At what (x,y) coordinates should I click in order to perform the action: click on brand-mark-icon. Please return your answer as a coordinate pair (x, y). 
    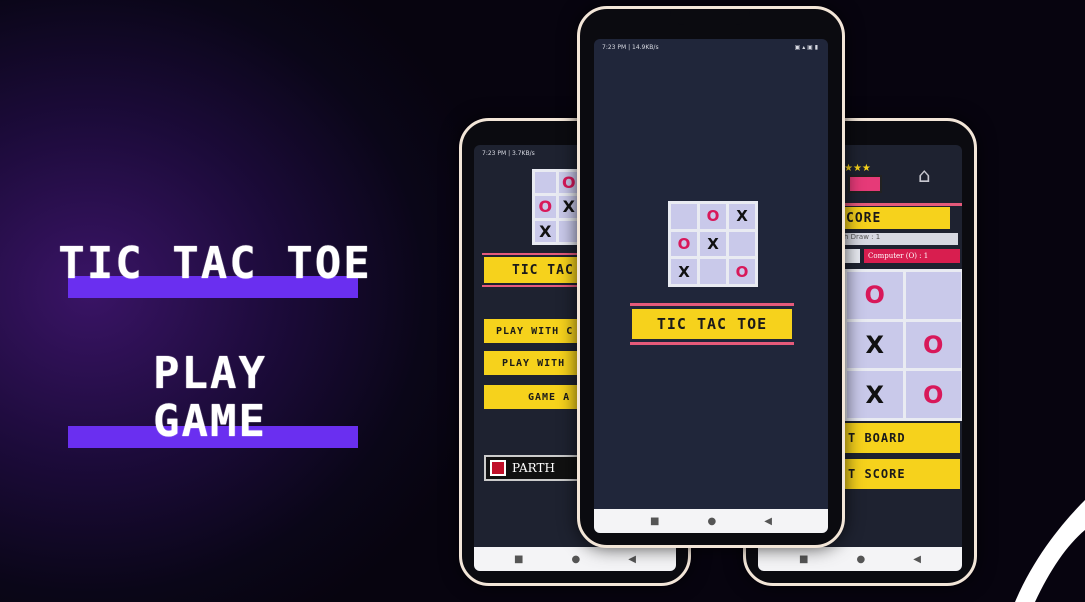
    Looking at the image, I should click on (498, 468).